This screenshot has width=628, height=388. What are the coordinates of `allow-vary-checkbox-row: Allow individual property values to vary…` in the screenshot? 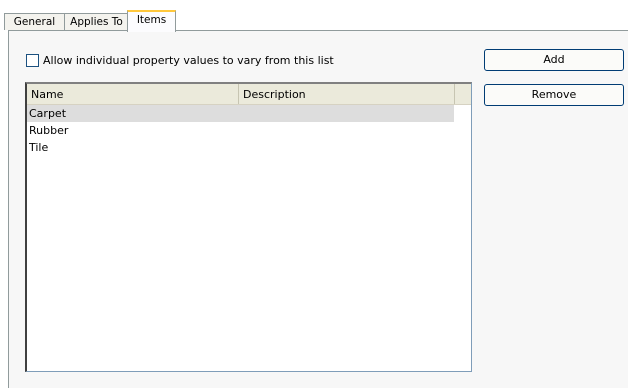 It's located at (180, 60).